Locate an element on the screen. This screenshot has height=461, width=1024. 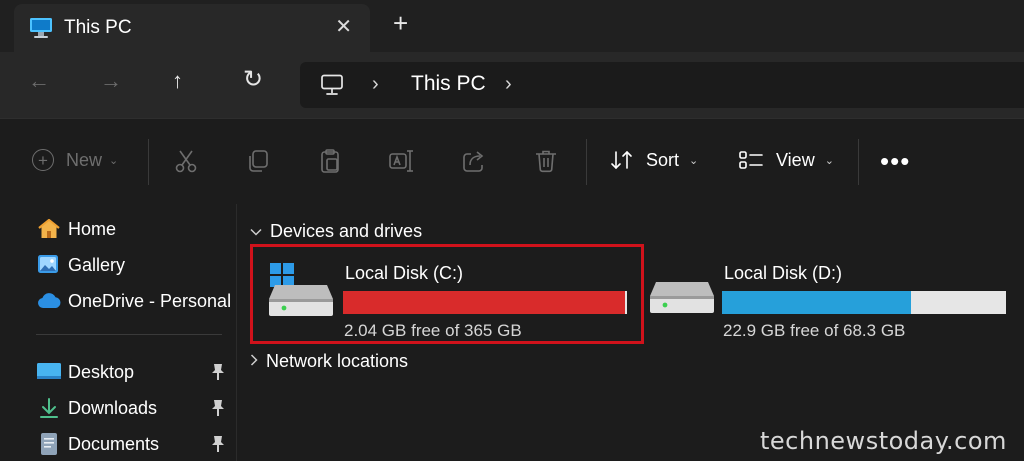
navigation-bar: ← → ↑ ↻ › This PC › is located at coordinates (512, 85).